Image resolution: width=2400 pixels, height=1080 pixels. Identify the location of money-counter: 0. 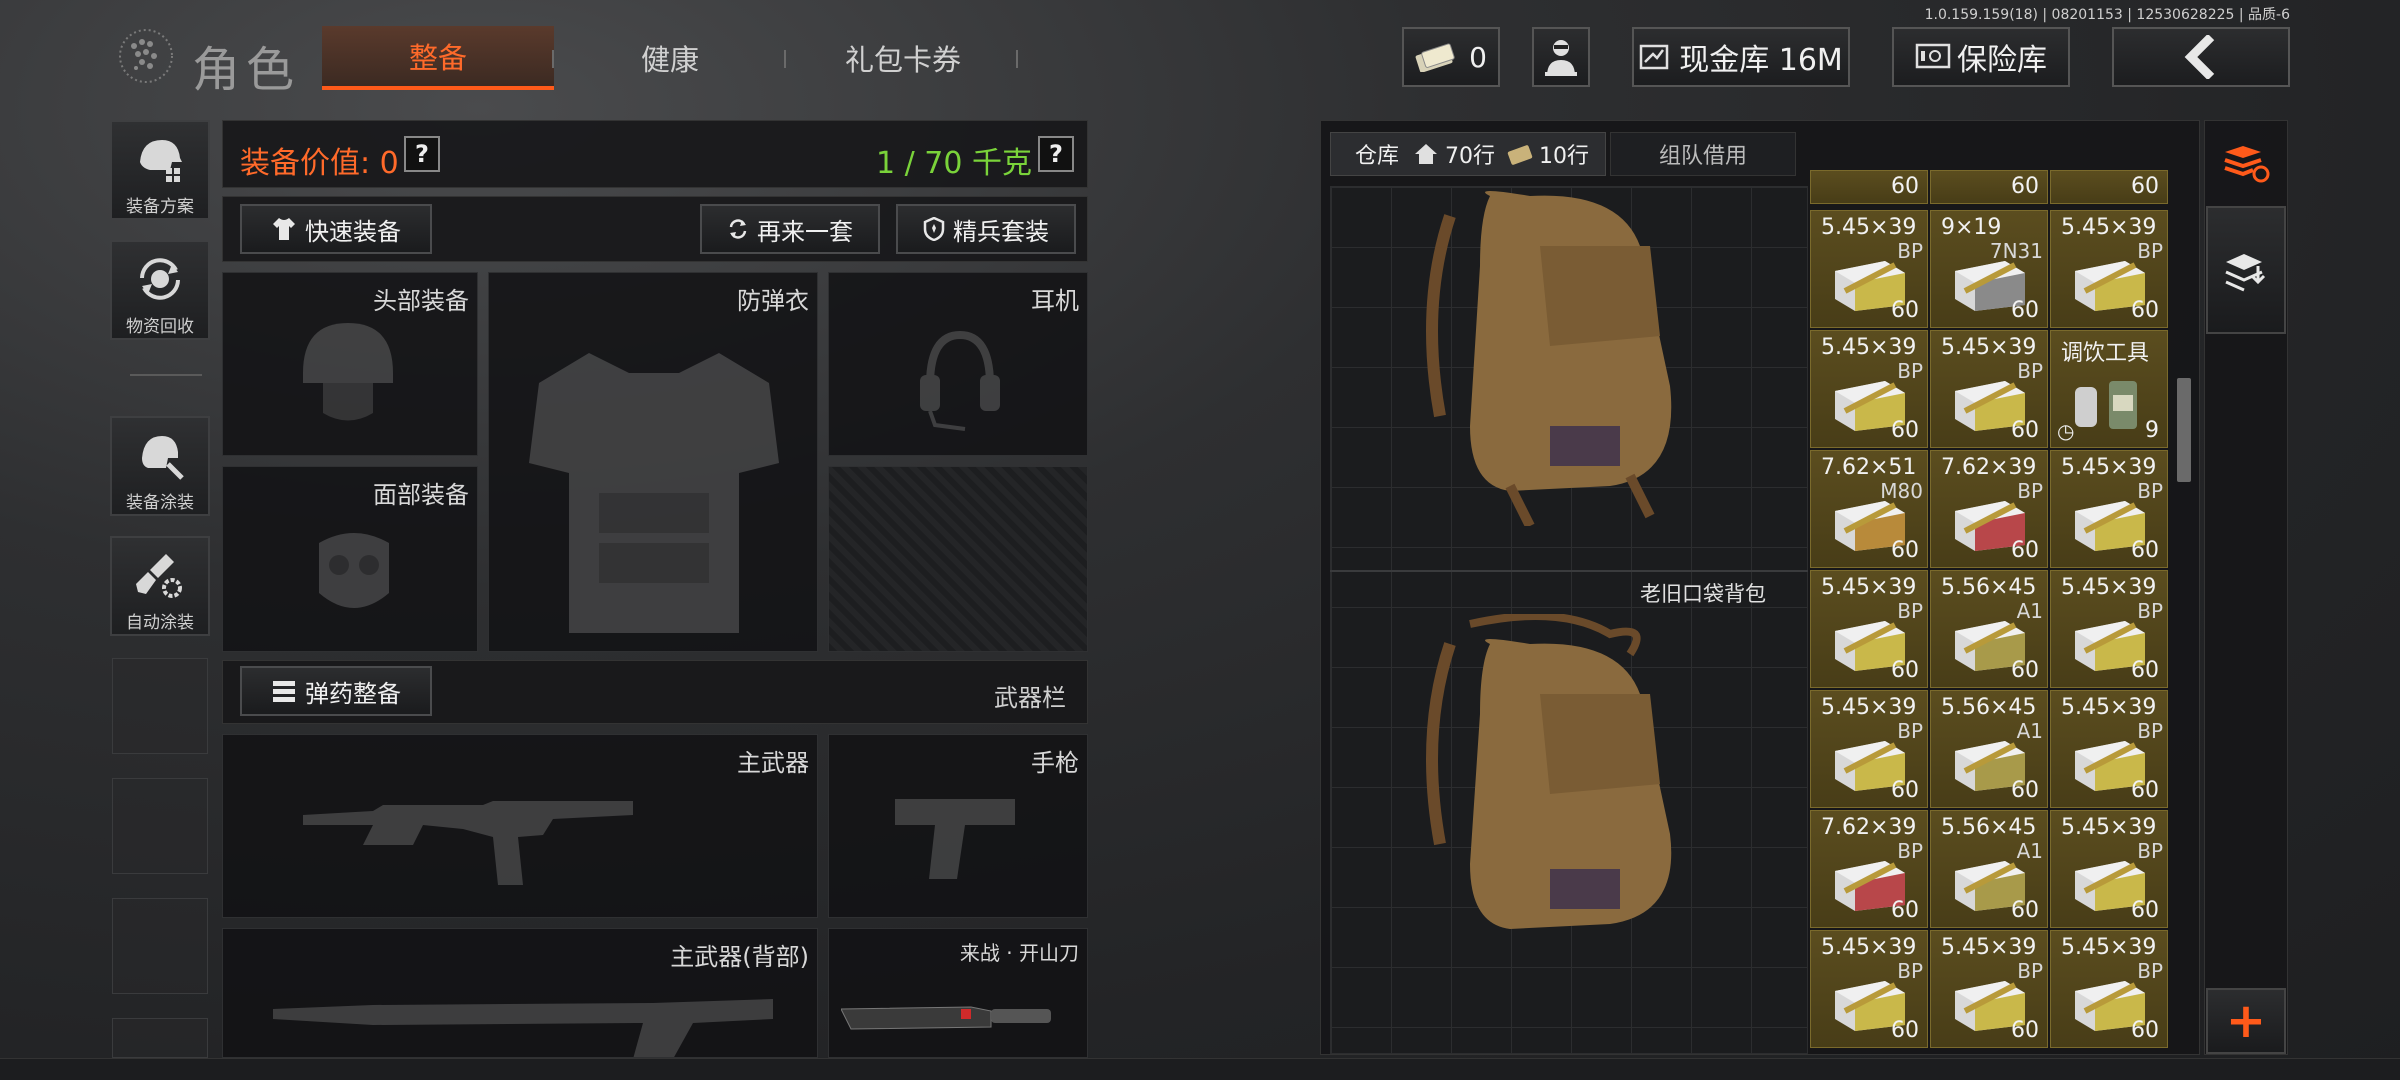
(1451, 57).